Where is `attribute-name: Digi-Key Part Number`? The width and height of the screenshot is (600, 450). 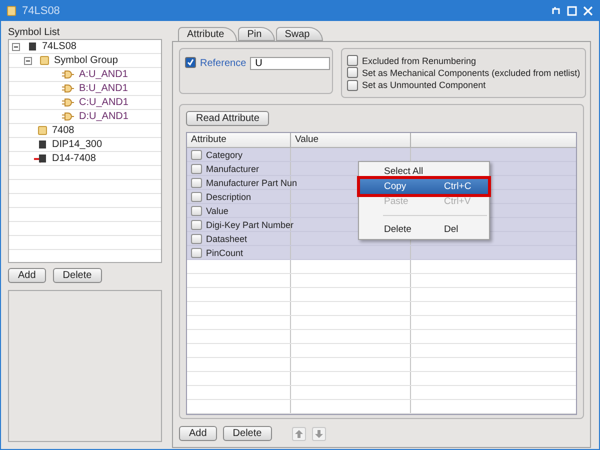
attribute-name: Digi-Key Part Number is located at coordinates (250, 225).